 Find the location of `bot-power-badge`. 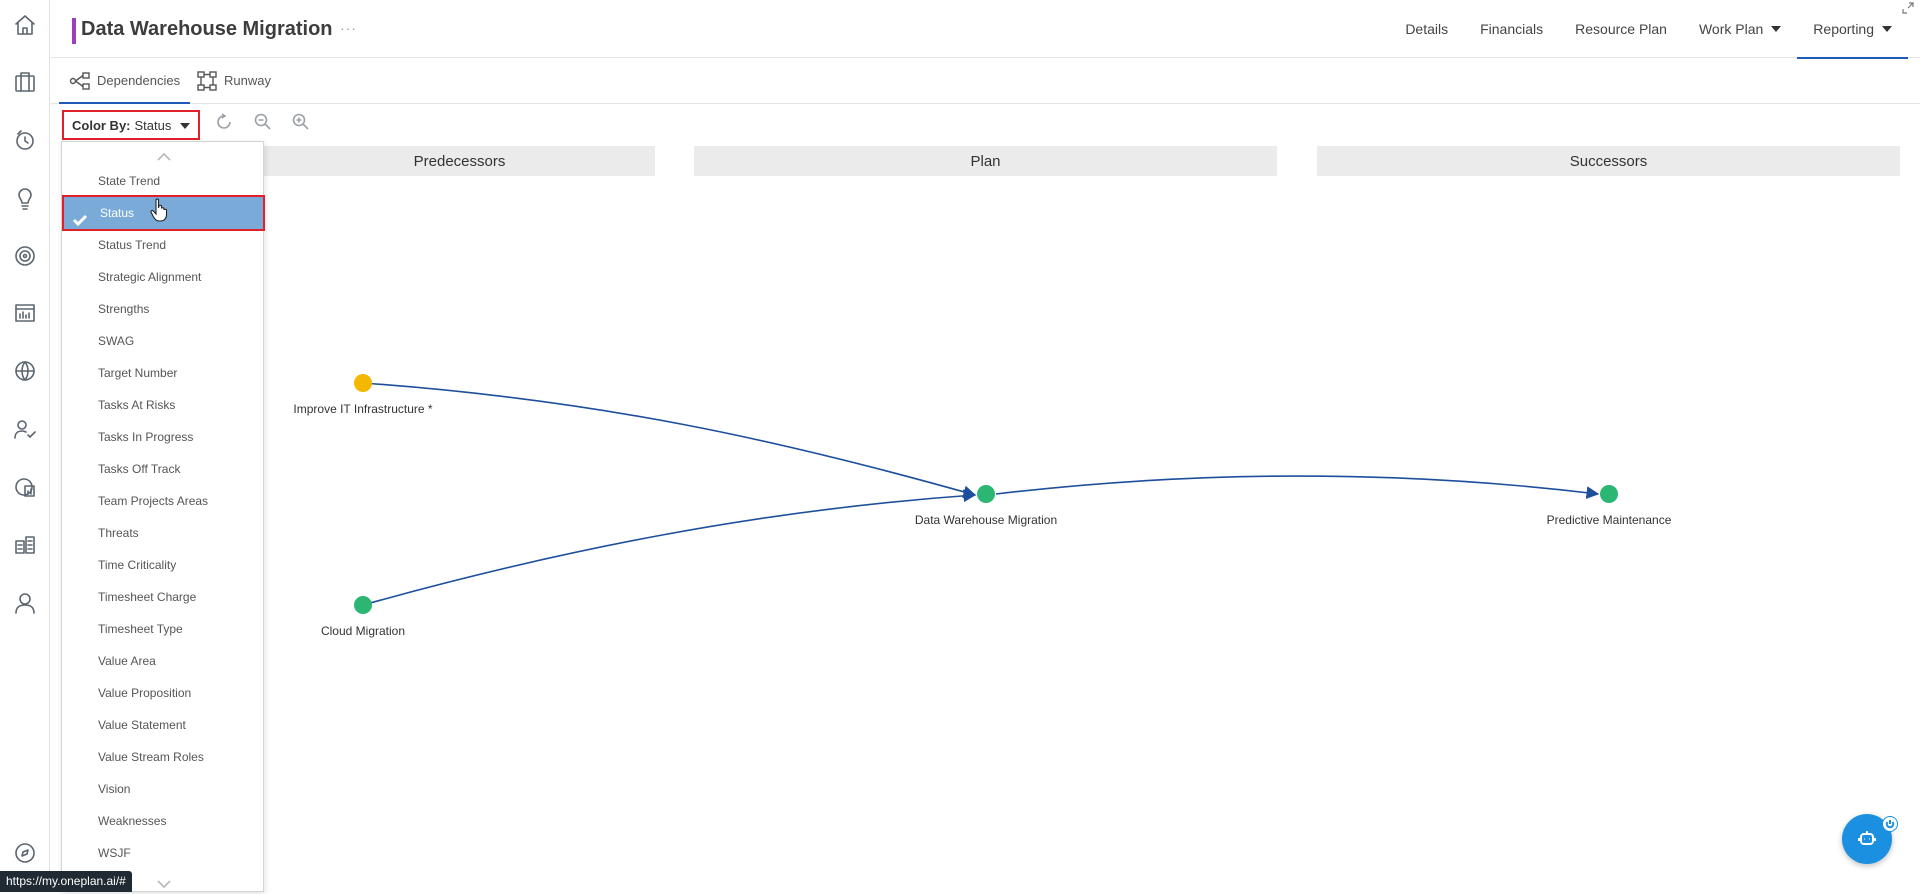

bot-power-badge is located at coordinates (1890, 824).